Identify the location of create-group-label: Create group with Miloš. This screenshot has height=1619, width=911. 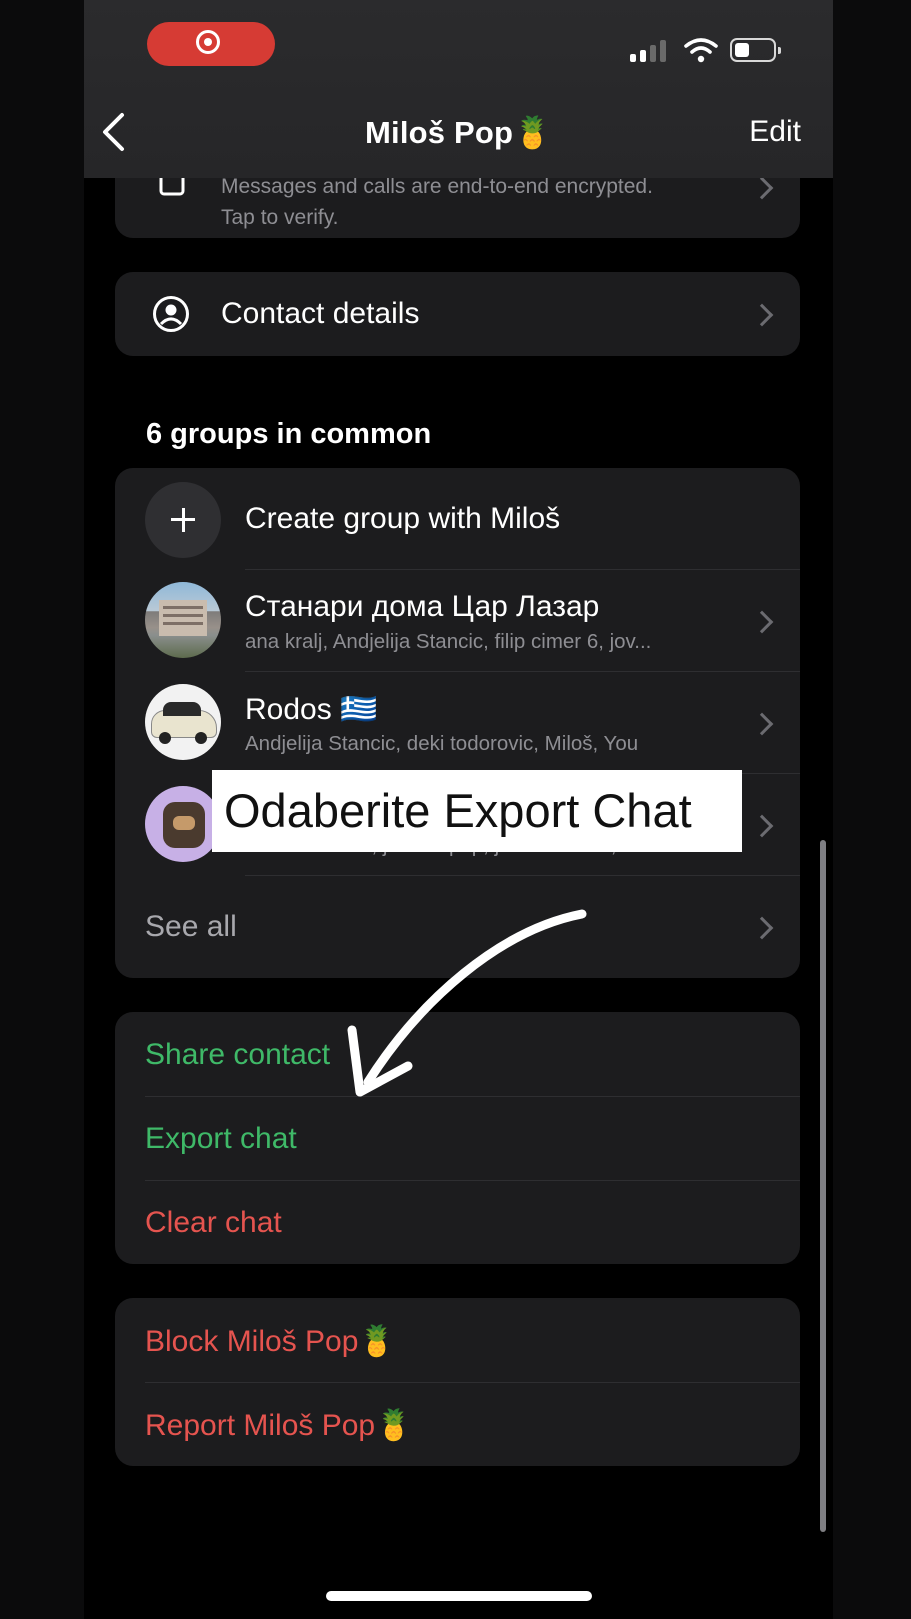
(403, 518).